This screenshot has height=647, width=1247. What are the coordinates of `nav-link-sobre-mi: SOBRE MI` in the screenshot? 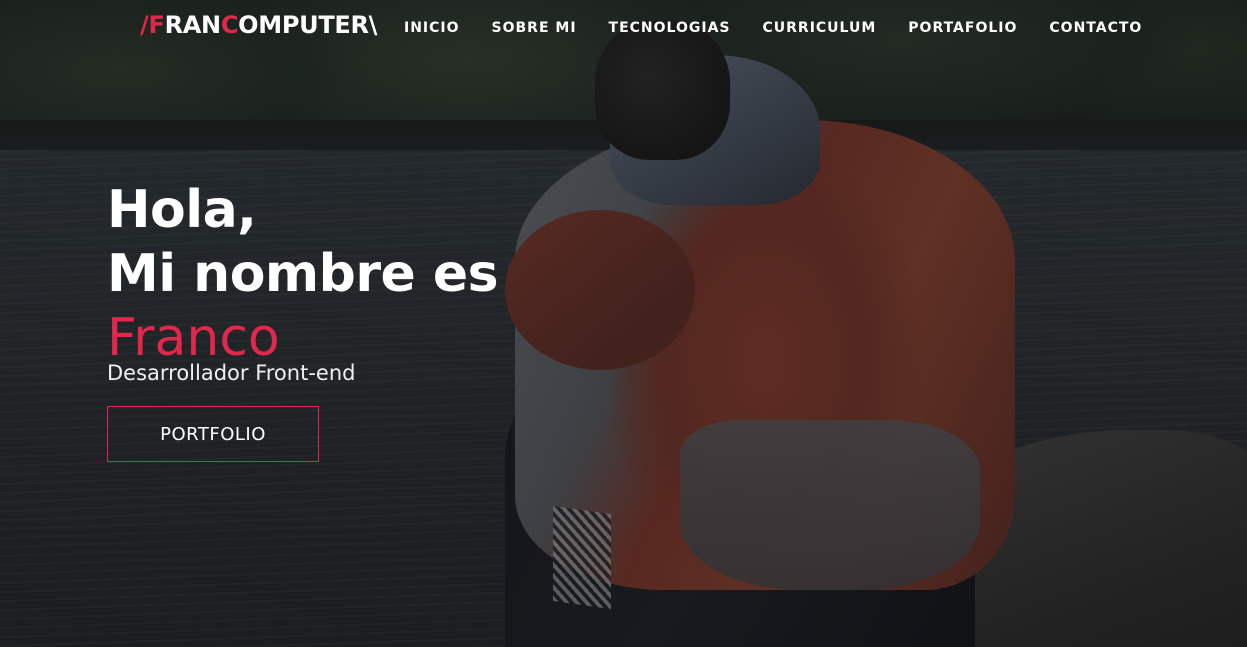 It's located at (534, 28).